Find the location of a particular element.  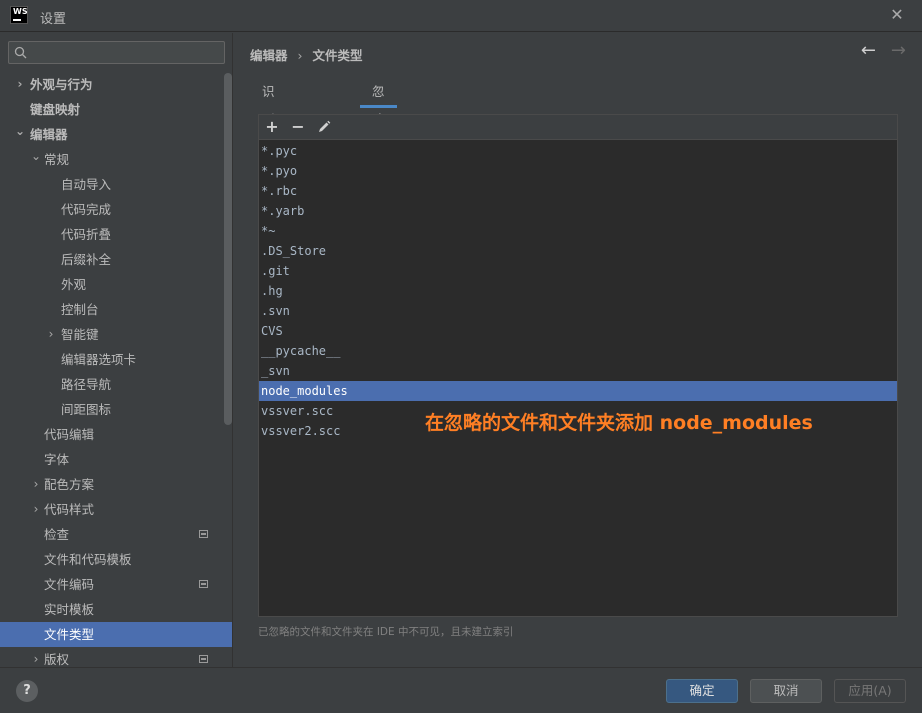

sidebar-item-label: 文件和代码模板 is located at coordinates (88, 559).